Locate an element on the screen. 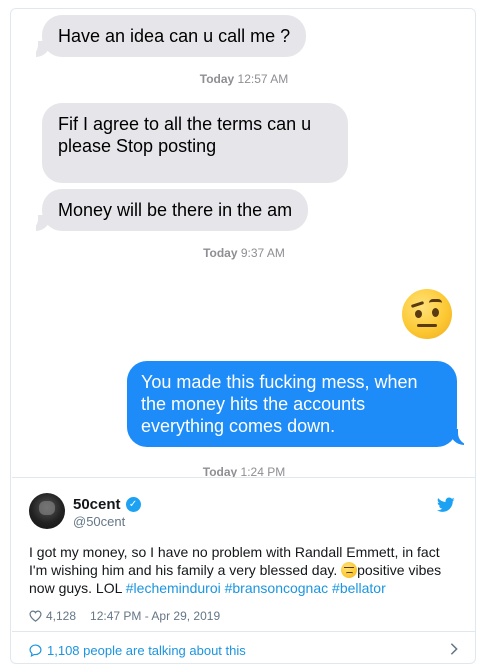 The image size is (484, 672). hashtag-link: #bellator is located at coordinates (359, 588).